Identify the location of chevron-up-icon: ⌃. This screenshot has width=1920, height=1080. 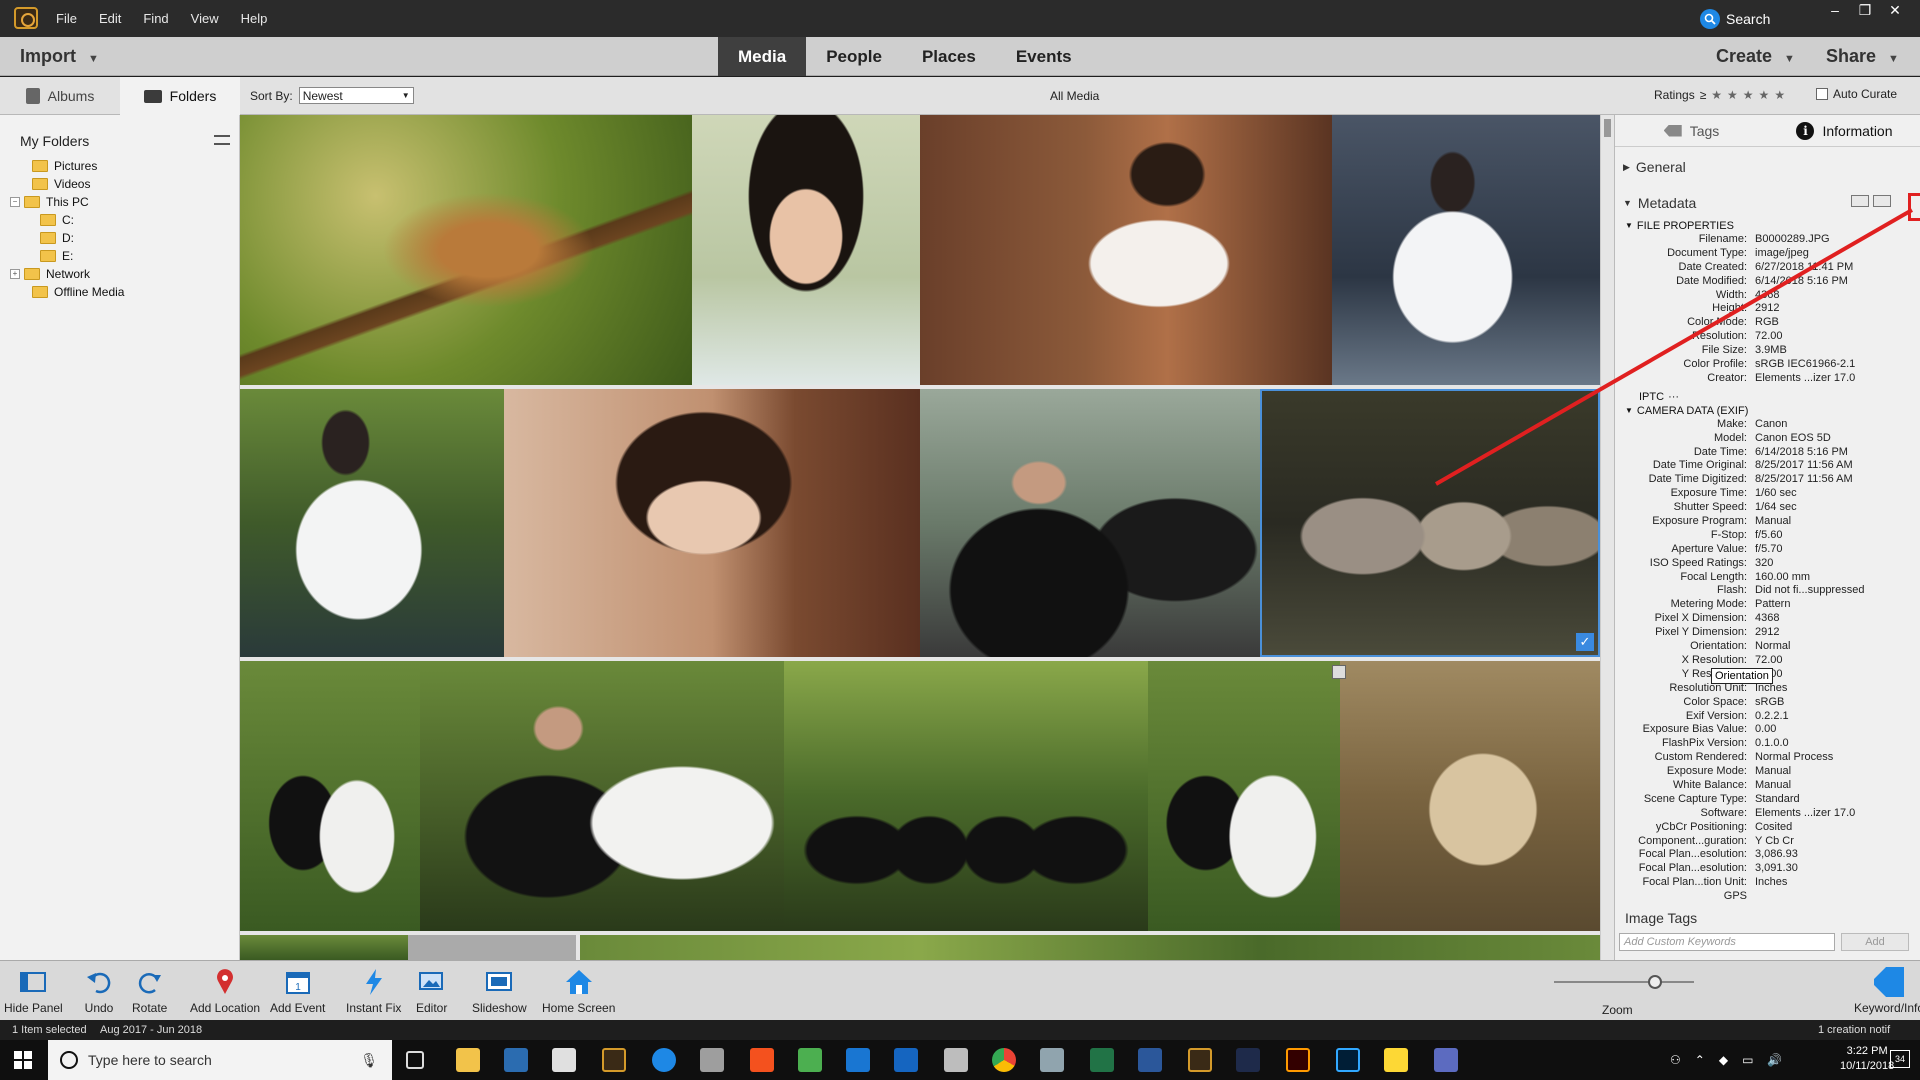
(1700, 1060).